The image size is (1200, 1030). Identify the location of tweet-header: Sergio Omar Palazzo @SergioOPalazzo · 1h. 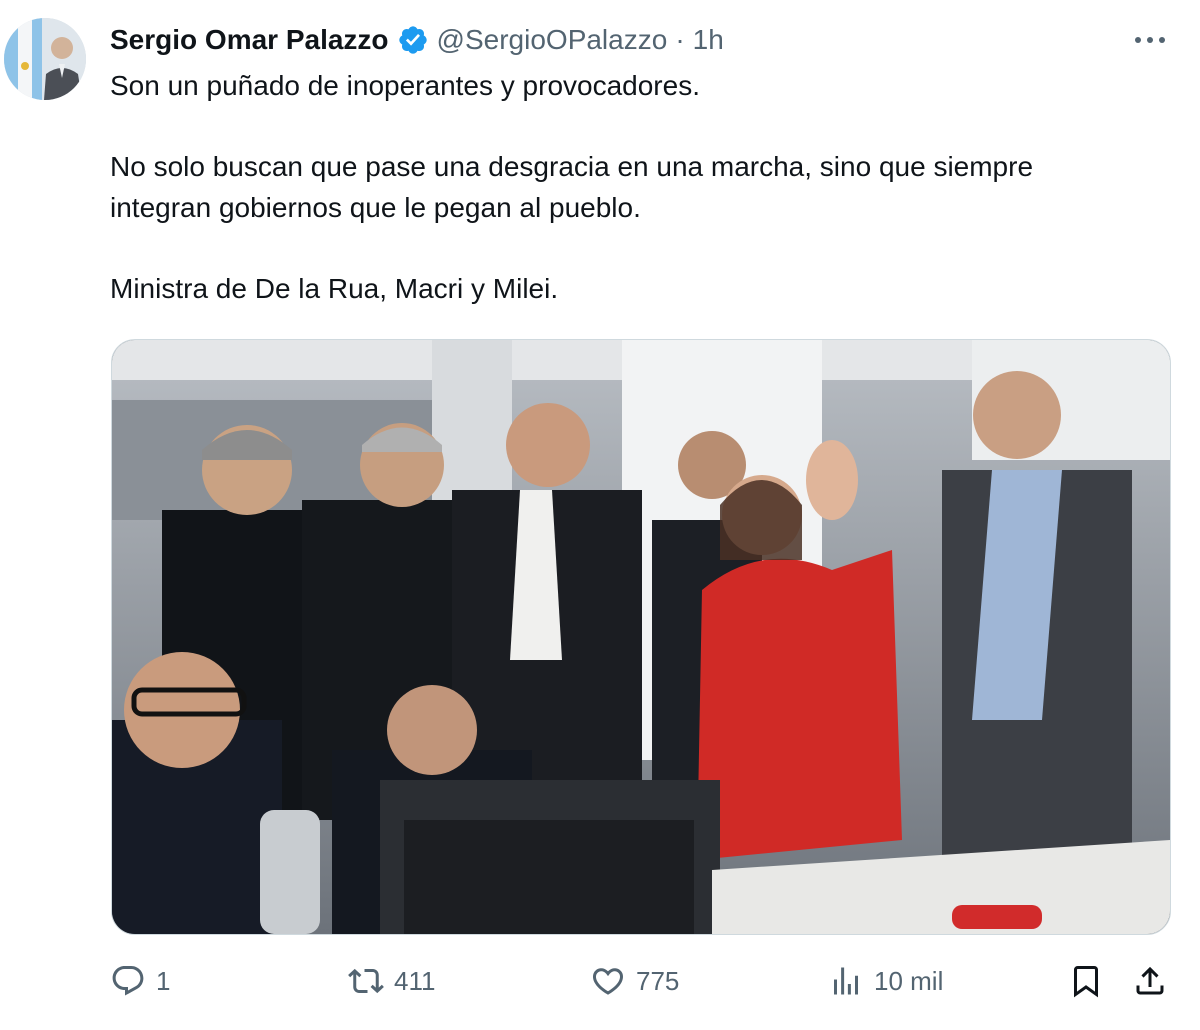
(417, 40).